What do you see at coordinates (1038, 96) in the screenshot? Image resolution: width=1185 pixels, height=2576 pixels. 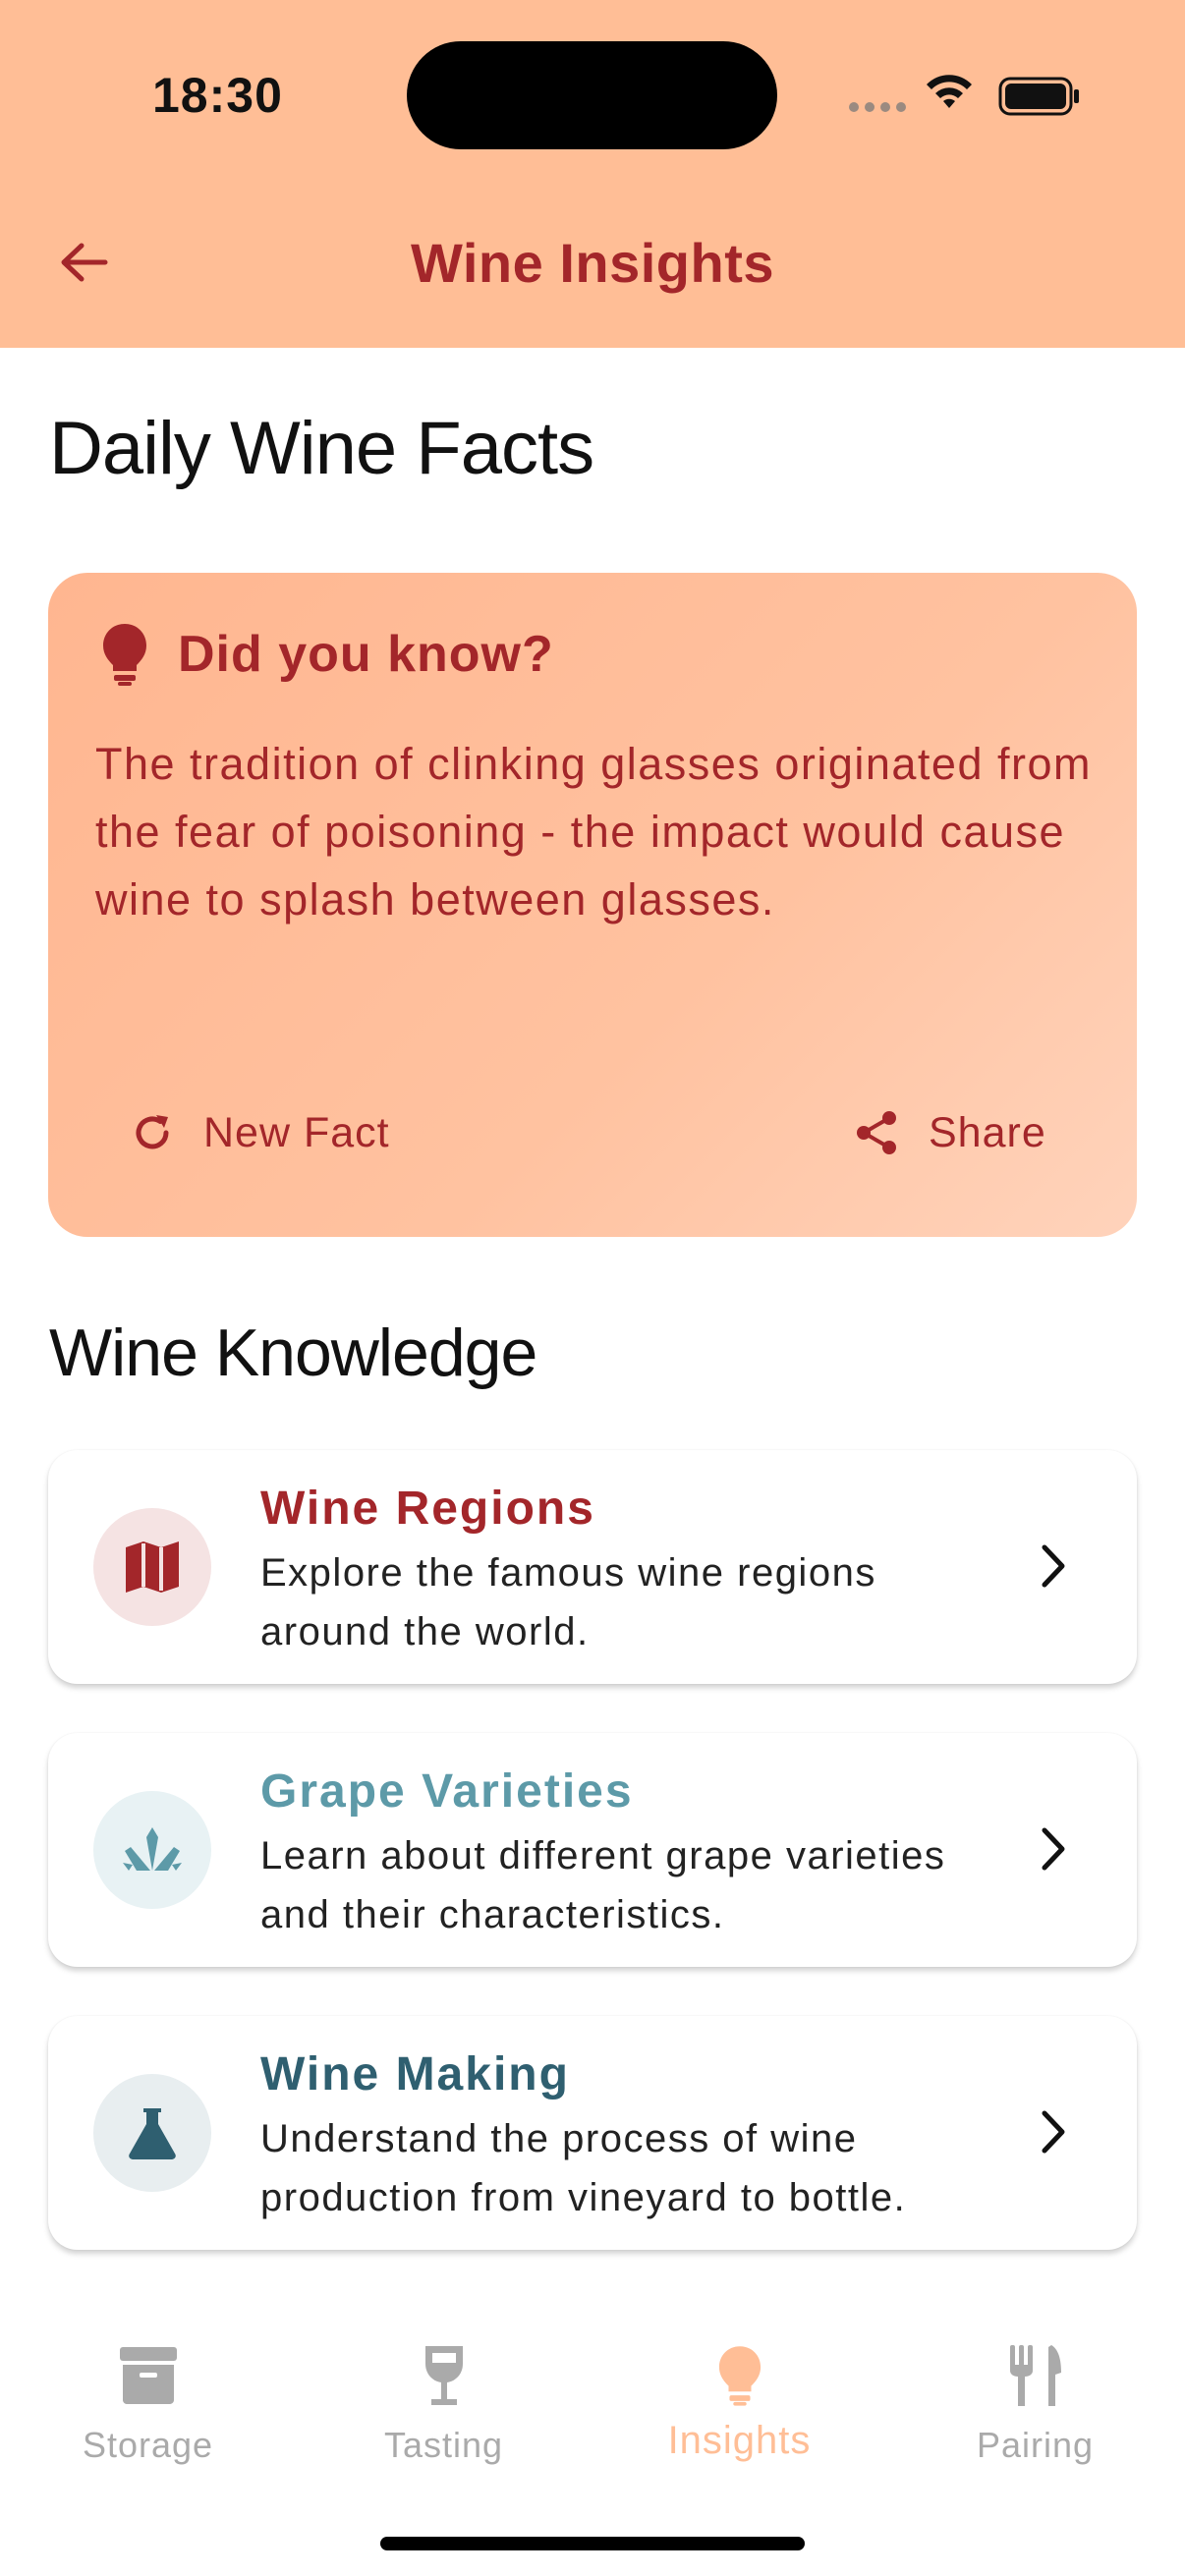 I see `battery-icon` at bounding box center [1038, 96].